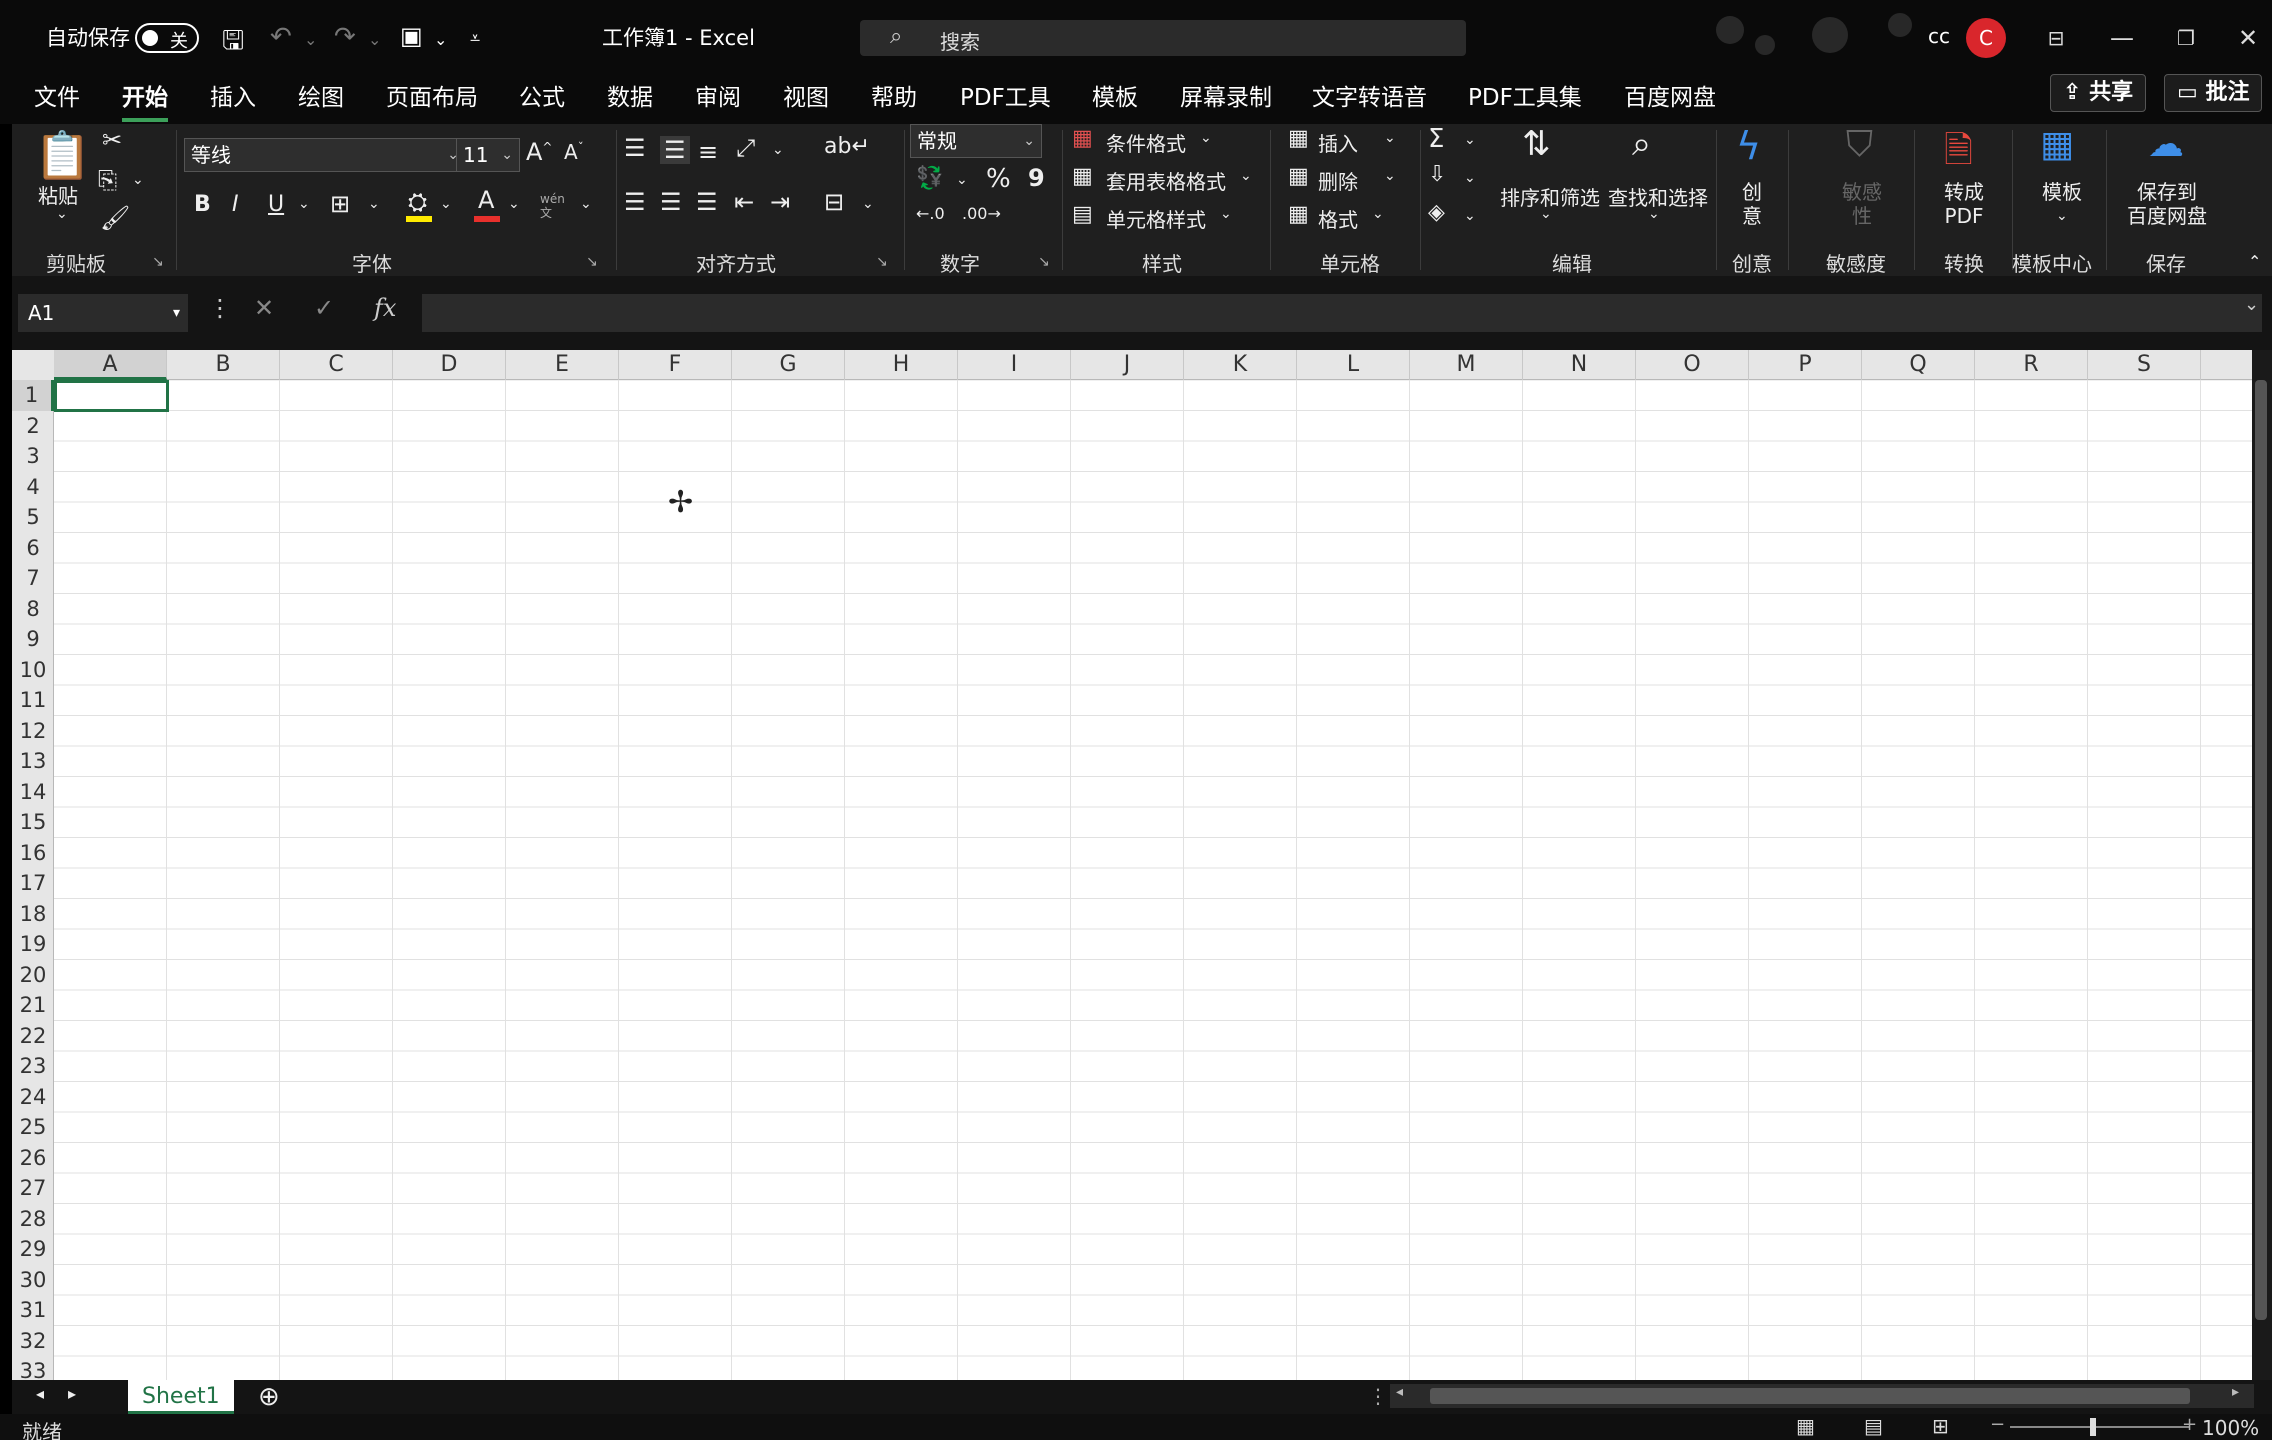  Describe the element at coordinates (1115, 98) in the screenshot. I see `tab-templates: 模板` at that location.